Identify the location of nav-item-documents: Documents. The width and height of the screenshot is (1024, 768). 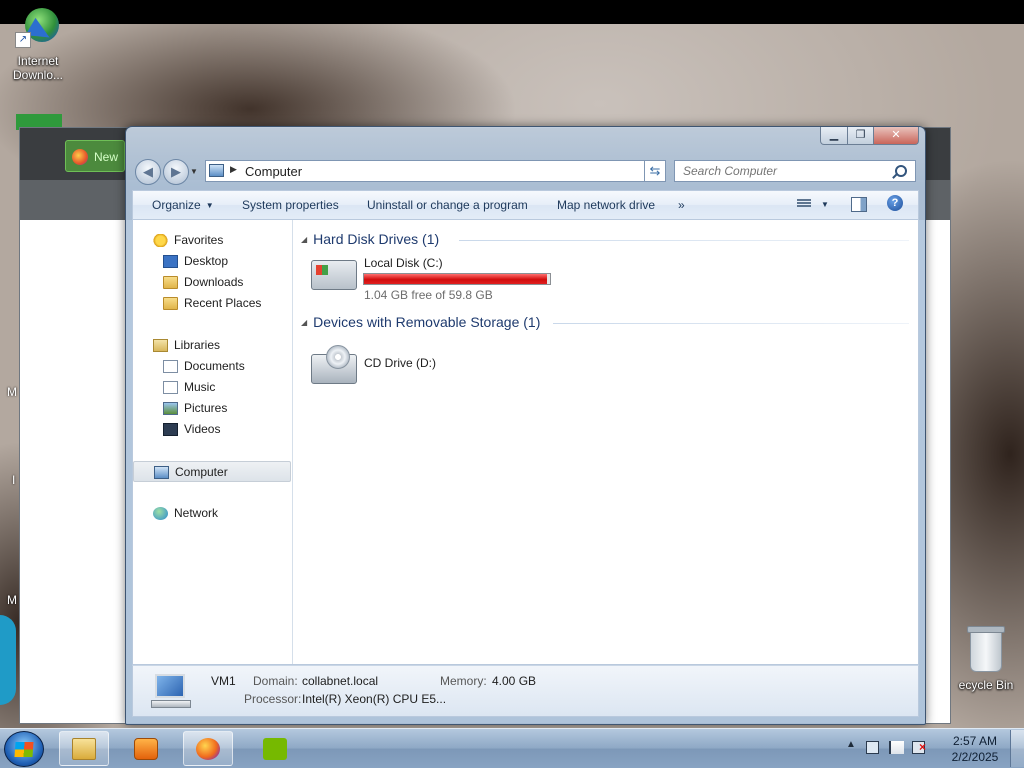
(212, 366).